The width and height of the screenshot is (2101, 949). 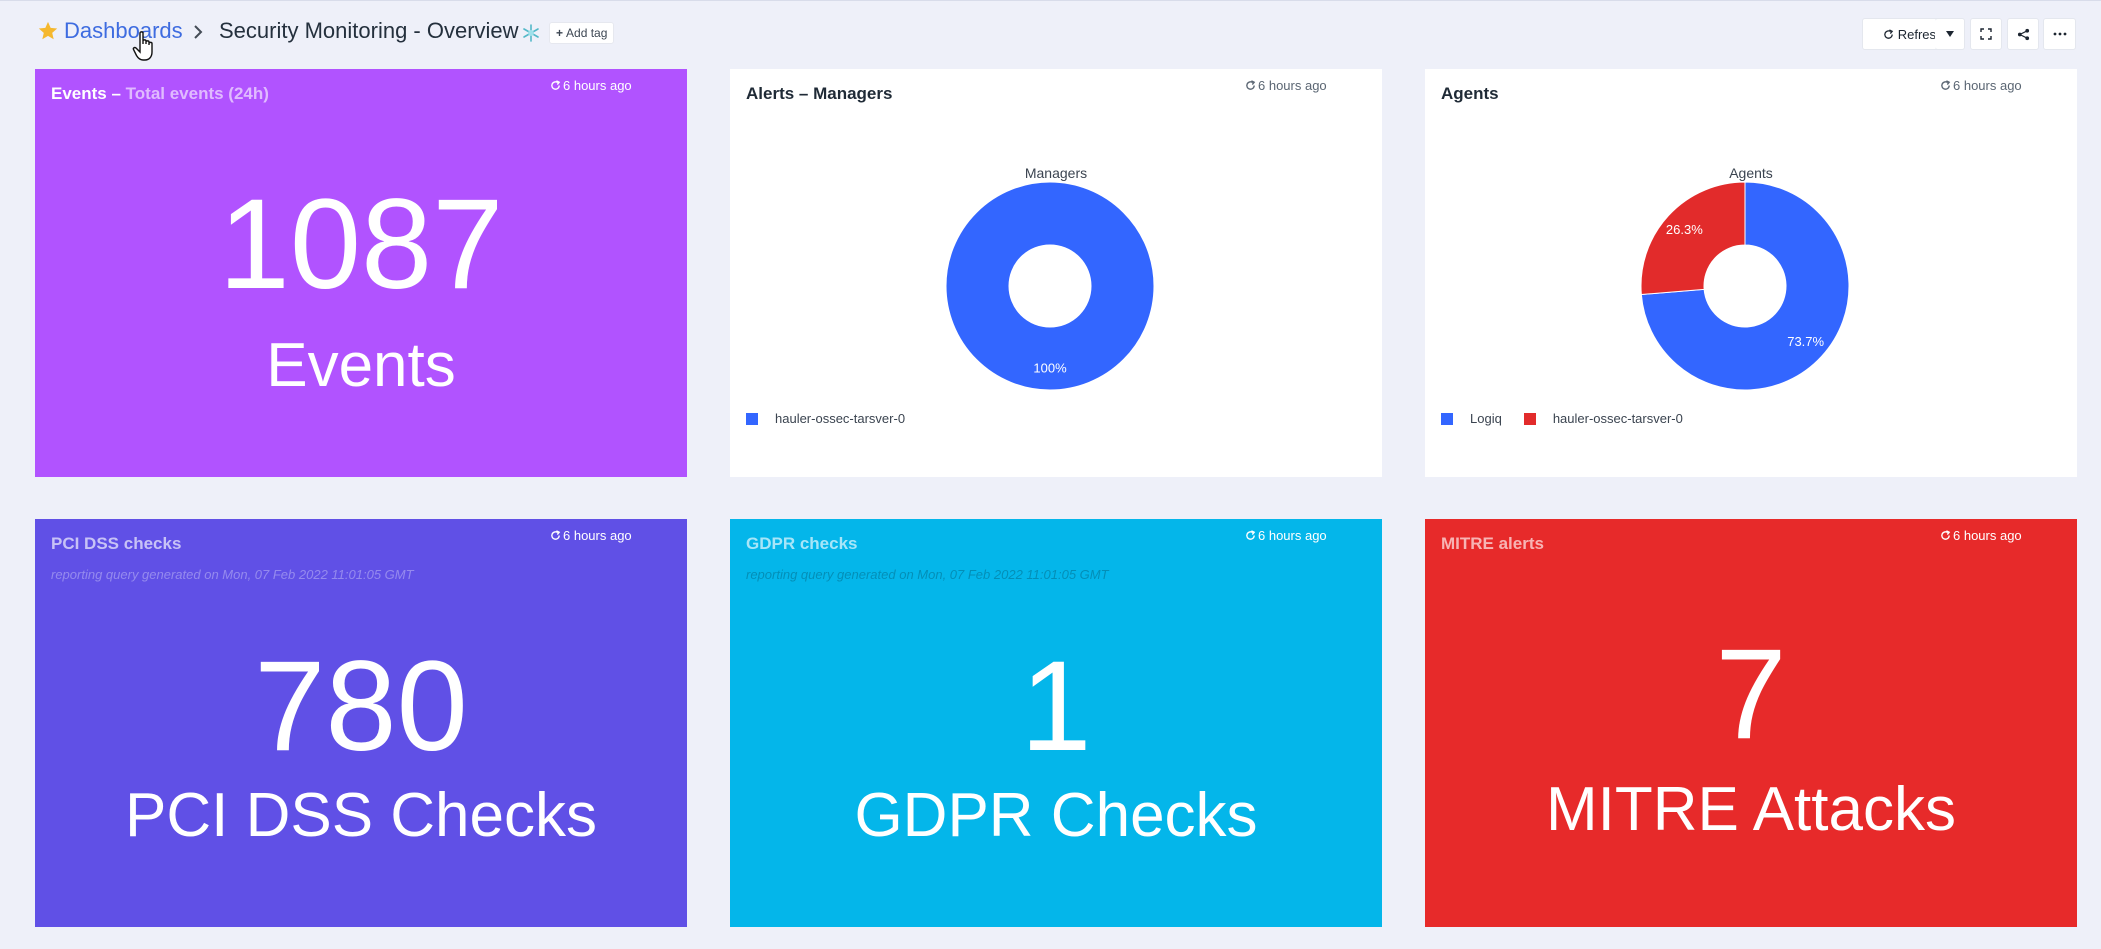 I want to click on panel-title: PCI DSS checks, so click(x=116, y=543).